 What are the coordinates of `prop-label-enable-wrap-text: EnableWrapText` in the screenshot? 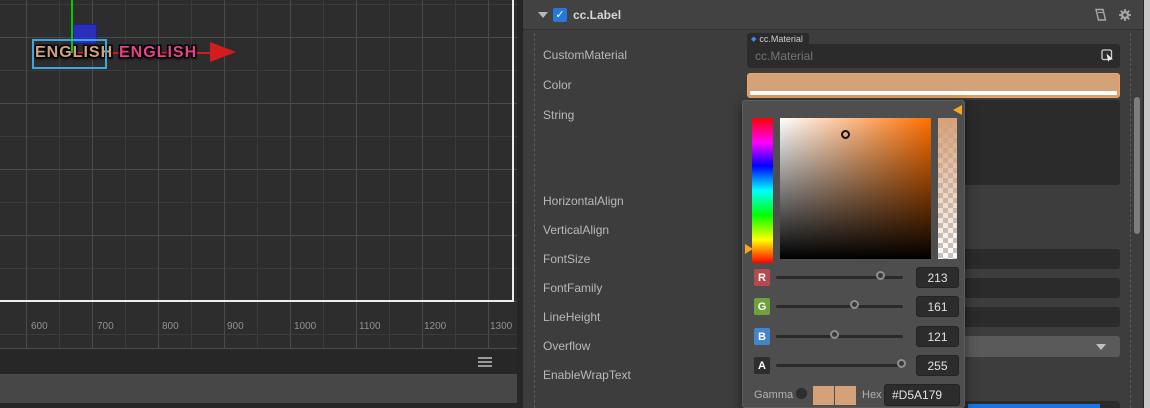 It's located at (587, 375).